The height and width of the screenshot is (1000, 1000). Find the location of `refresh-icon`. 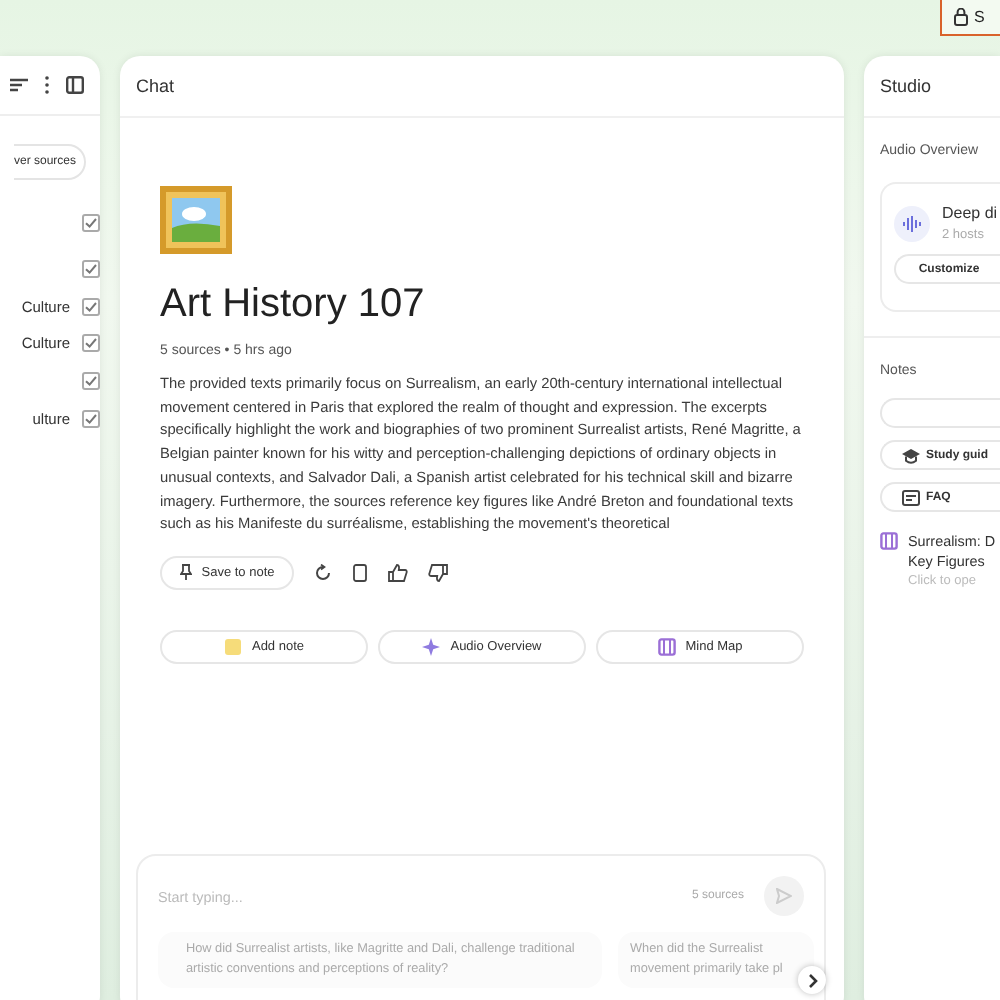

refresh-icon is located at coordinates (323, 572).